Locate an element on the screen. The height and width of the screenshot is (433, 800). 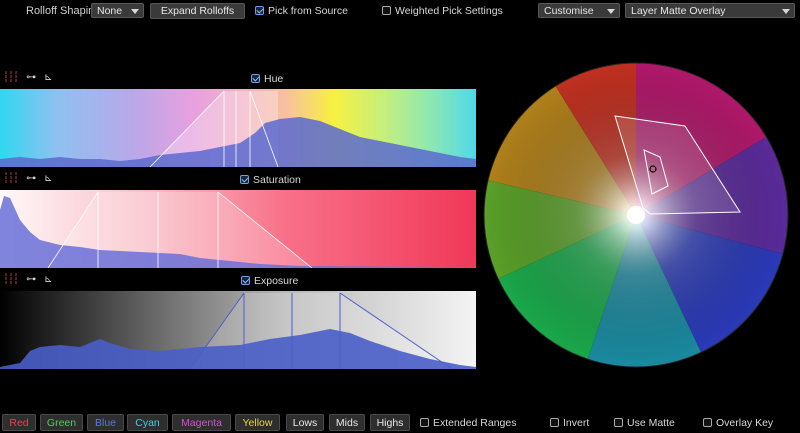
expand-rolloffs-button: Expand Rolloffs is located at coordinates (197, 11).